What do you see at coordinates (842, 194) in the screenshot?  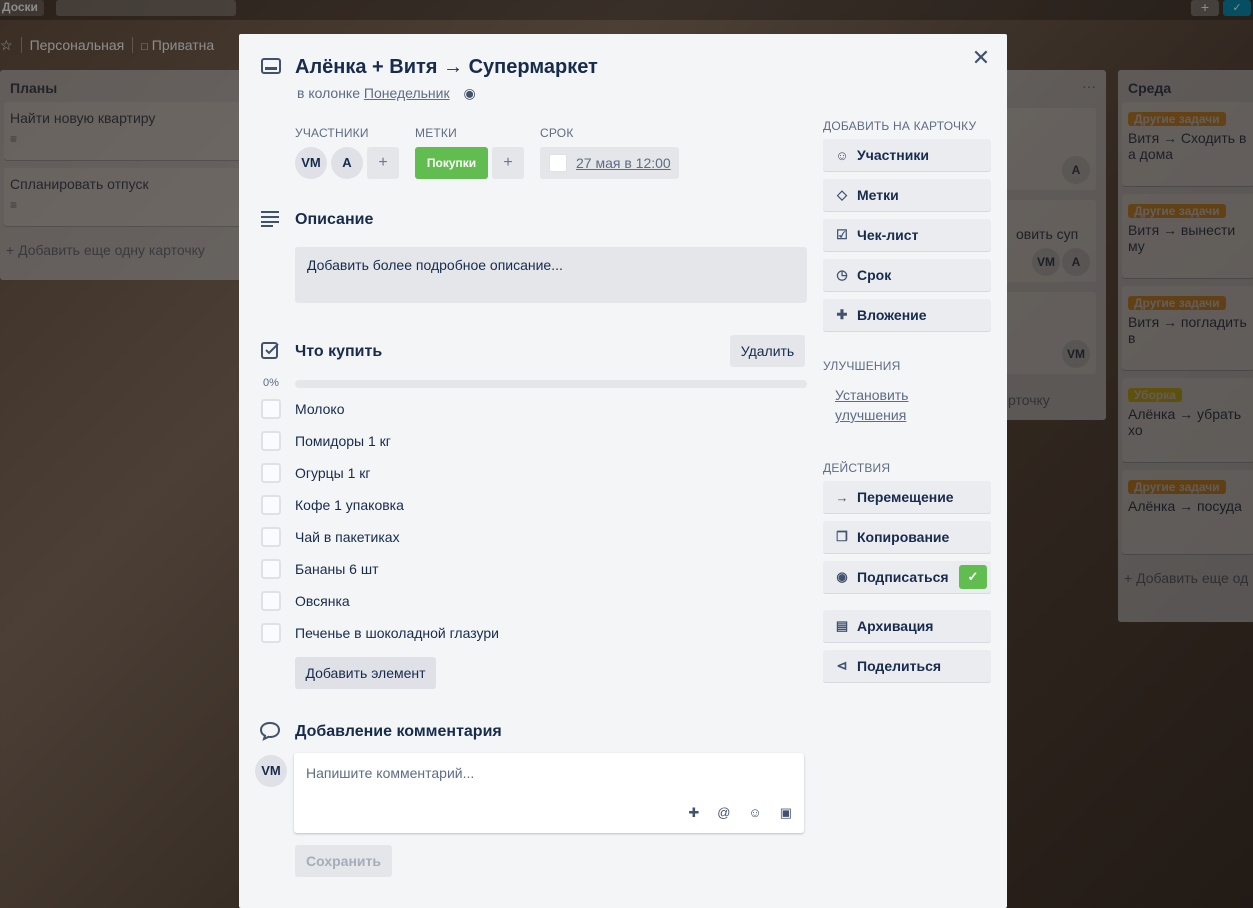 I see `tag-icon: ◇` at bounding box center [842, 194].